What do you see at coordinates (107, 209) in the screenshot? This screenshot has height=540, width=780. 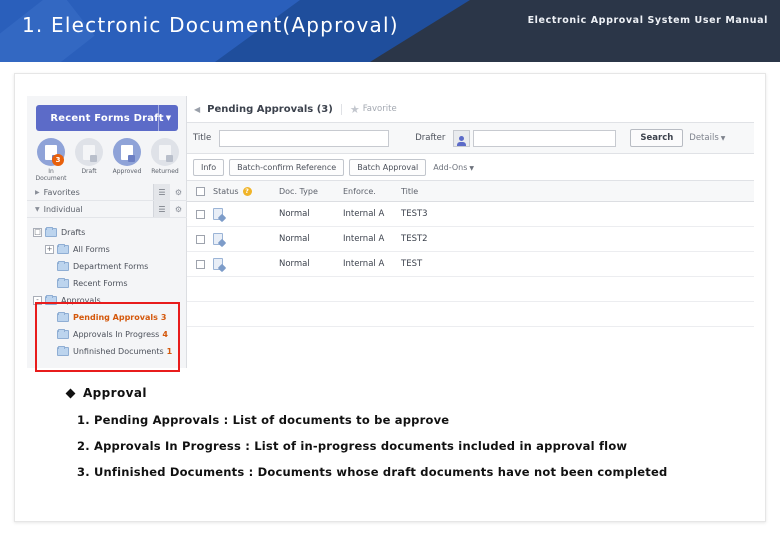 I see `sidebar-item-individual: ▼ Individual ☰ ⚙` at bounding box center [107, 209].